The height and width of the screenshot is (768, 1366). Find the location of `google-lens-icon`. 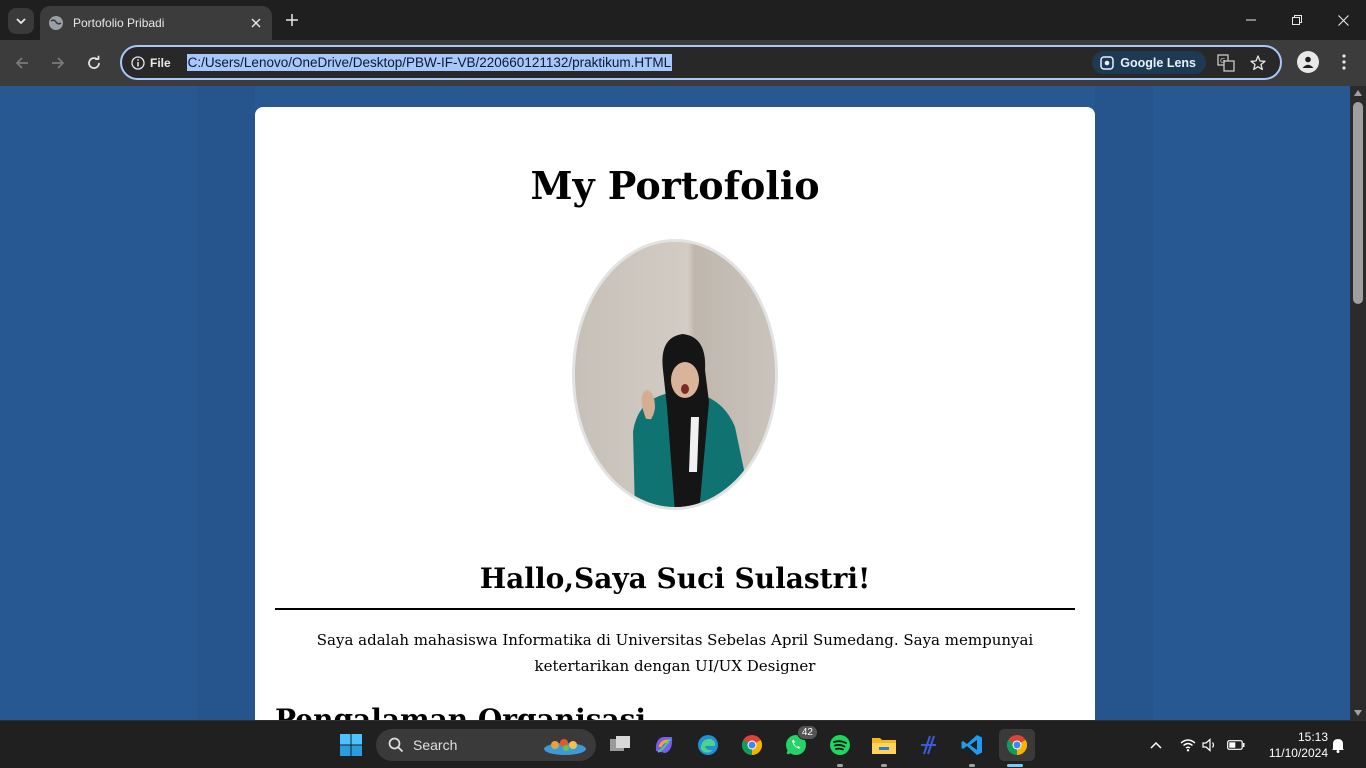

google-lens-icon is located at coordinates (1107, 62).